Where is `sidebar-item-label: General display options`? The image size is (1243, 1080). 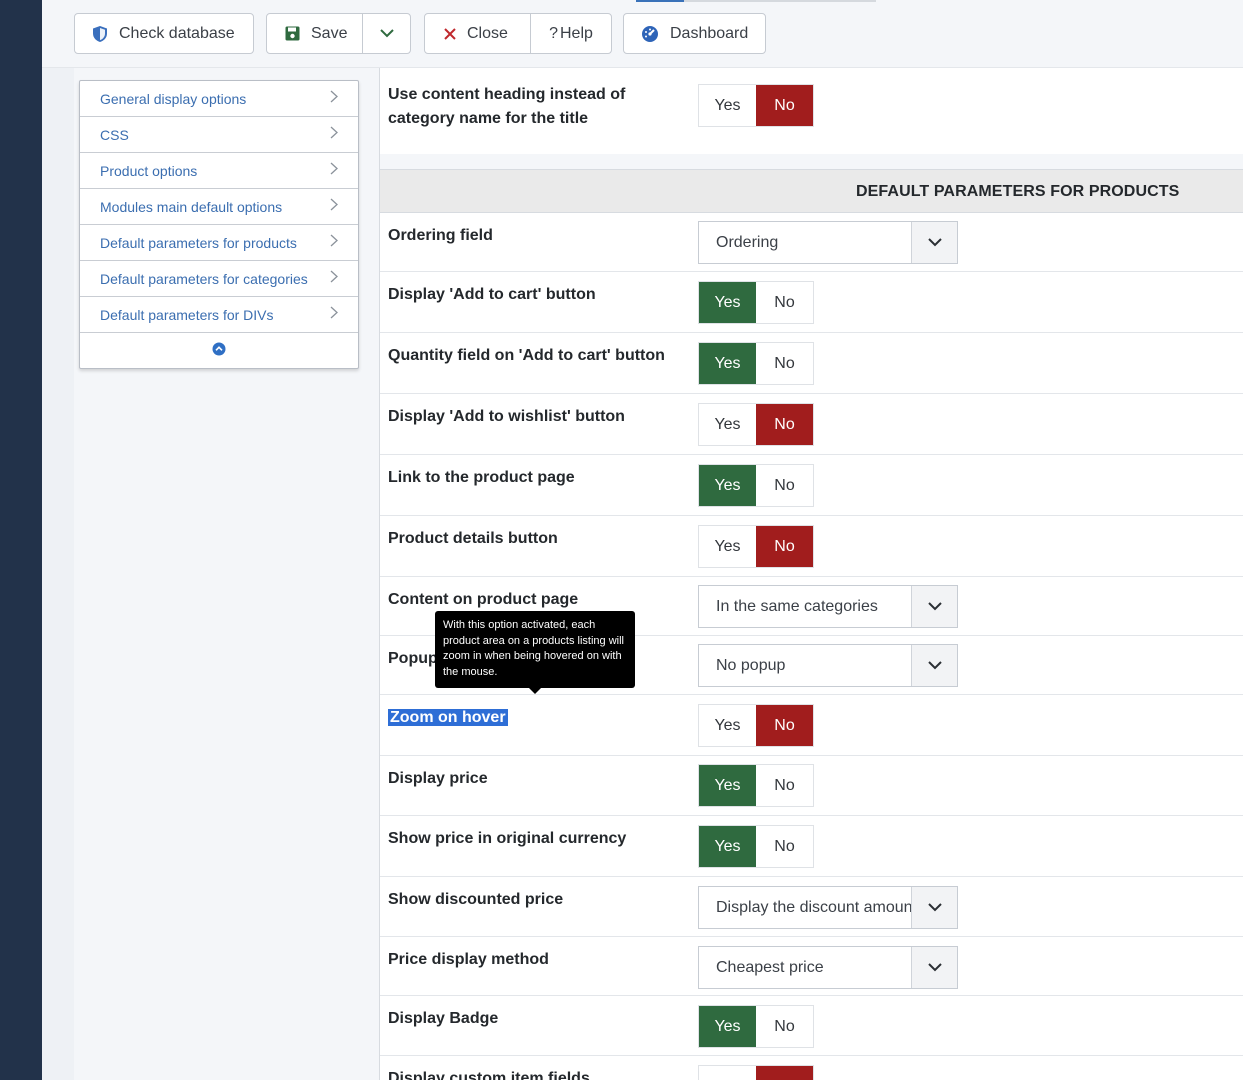 sidebar-item-label: General display options is located at coordinates (173, 98).